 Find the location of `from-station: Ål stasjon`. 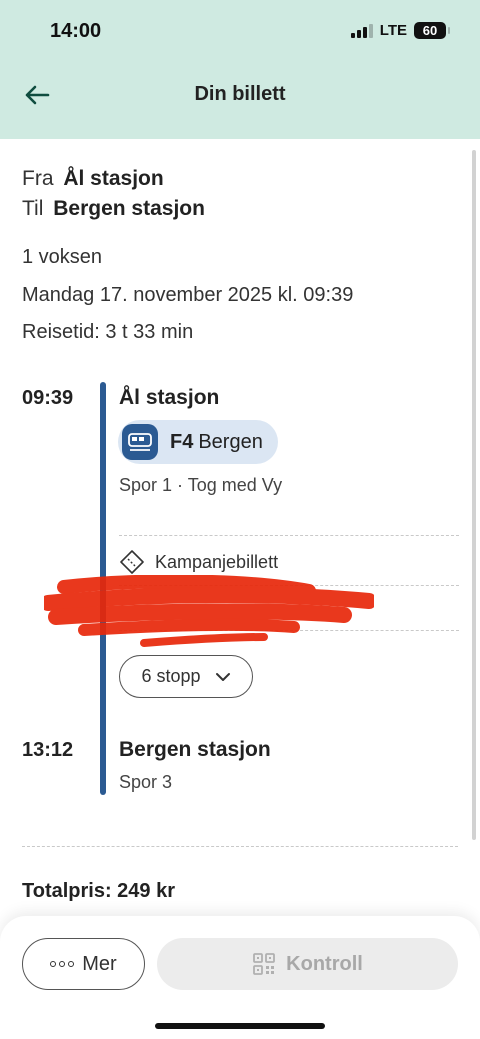

from-station: Ål stasjon is located at coordinates (113, 178).